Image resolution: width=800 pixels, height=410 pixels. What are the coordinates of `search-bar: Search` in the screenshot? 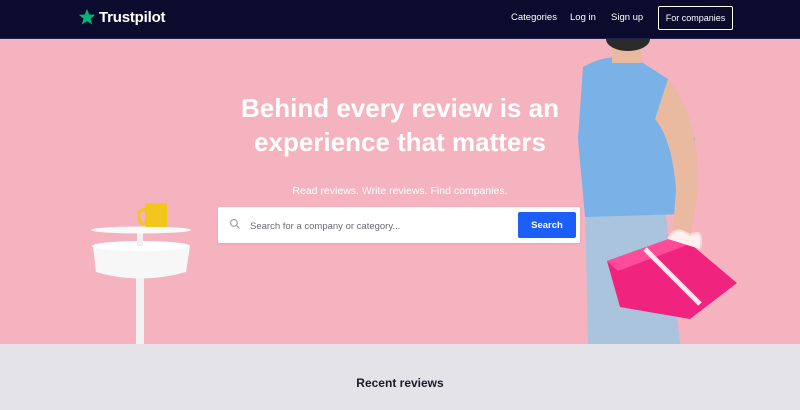 It's located at (399, 225).